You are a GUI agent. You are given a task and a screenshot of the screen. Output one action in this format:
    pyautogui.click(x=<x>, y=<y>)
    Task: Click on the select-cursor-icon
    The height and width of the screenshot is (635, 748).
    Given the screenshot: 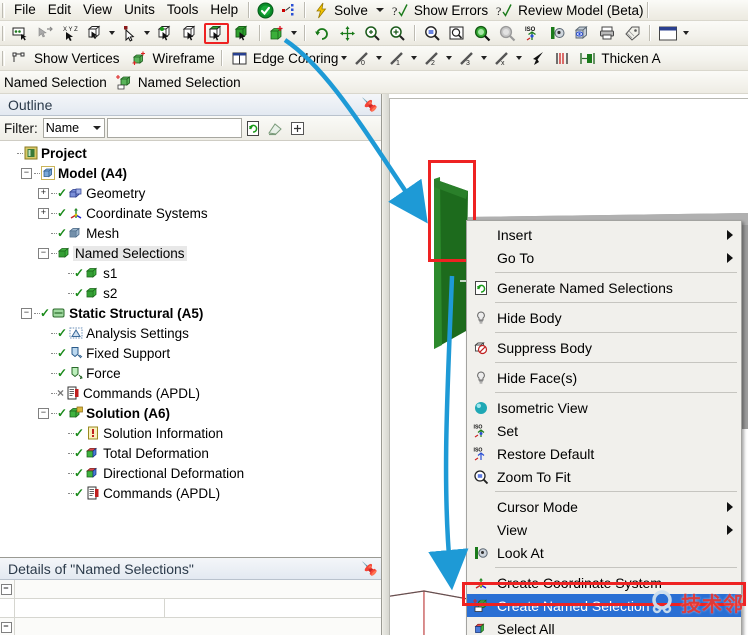 What is the action you would take?
    pyautogui.click(x=130, y=33)
    